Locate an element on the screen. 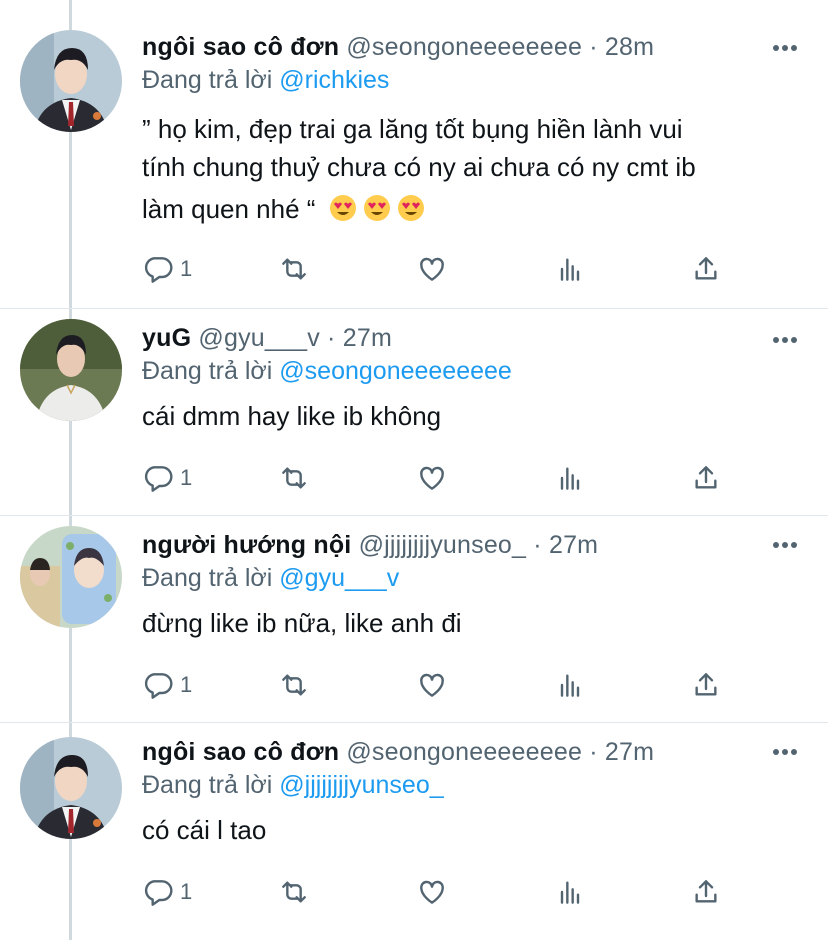  tweet-header: ngôi sao cô đơn @seongoneeeeeeee · 27m is located at coordinates (473, 752).